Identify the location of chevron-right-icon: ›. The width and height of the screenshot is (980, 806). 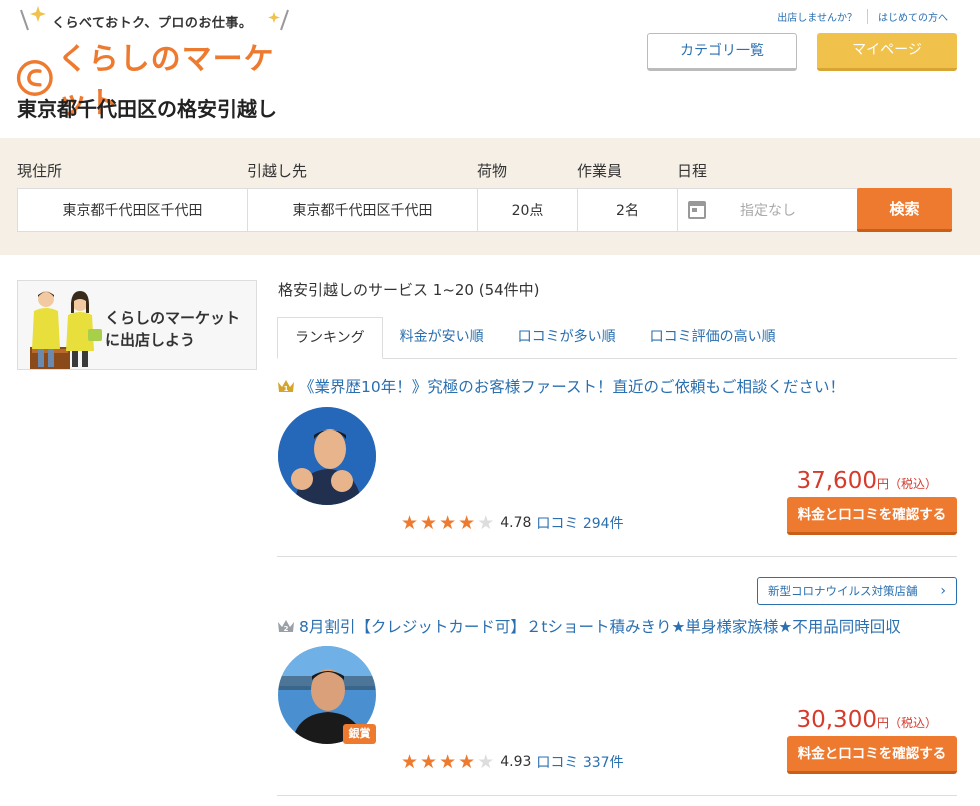
(943, 591).